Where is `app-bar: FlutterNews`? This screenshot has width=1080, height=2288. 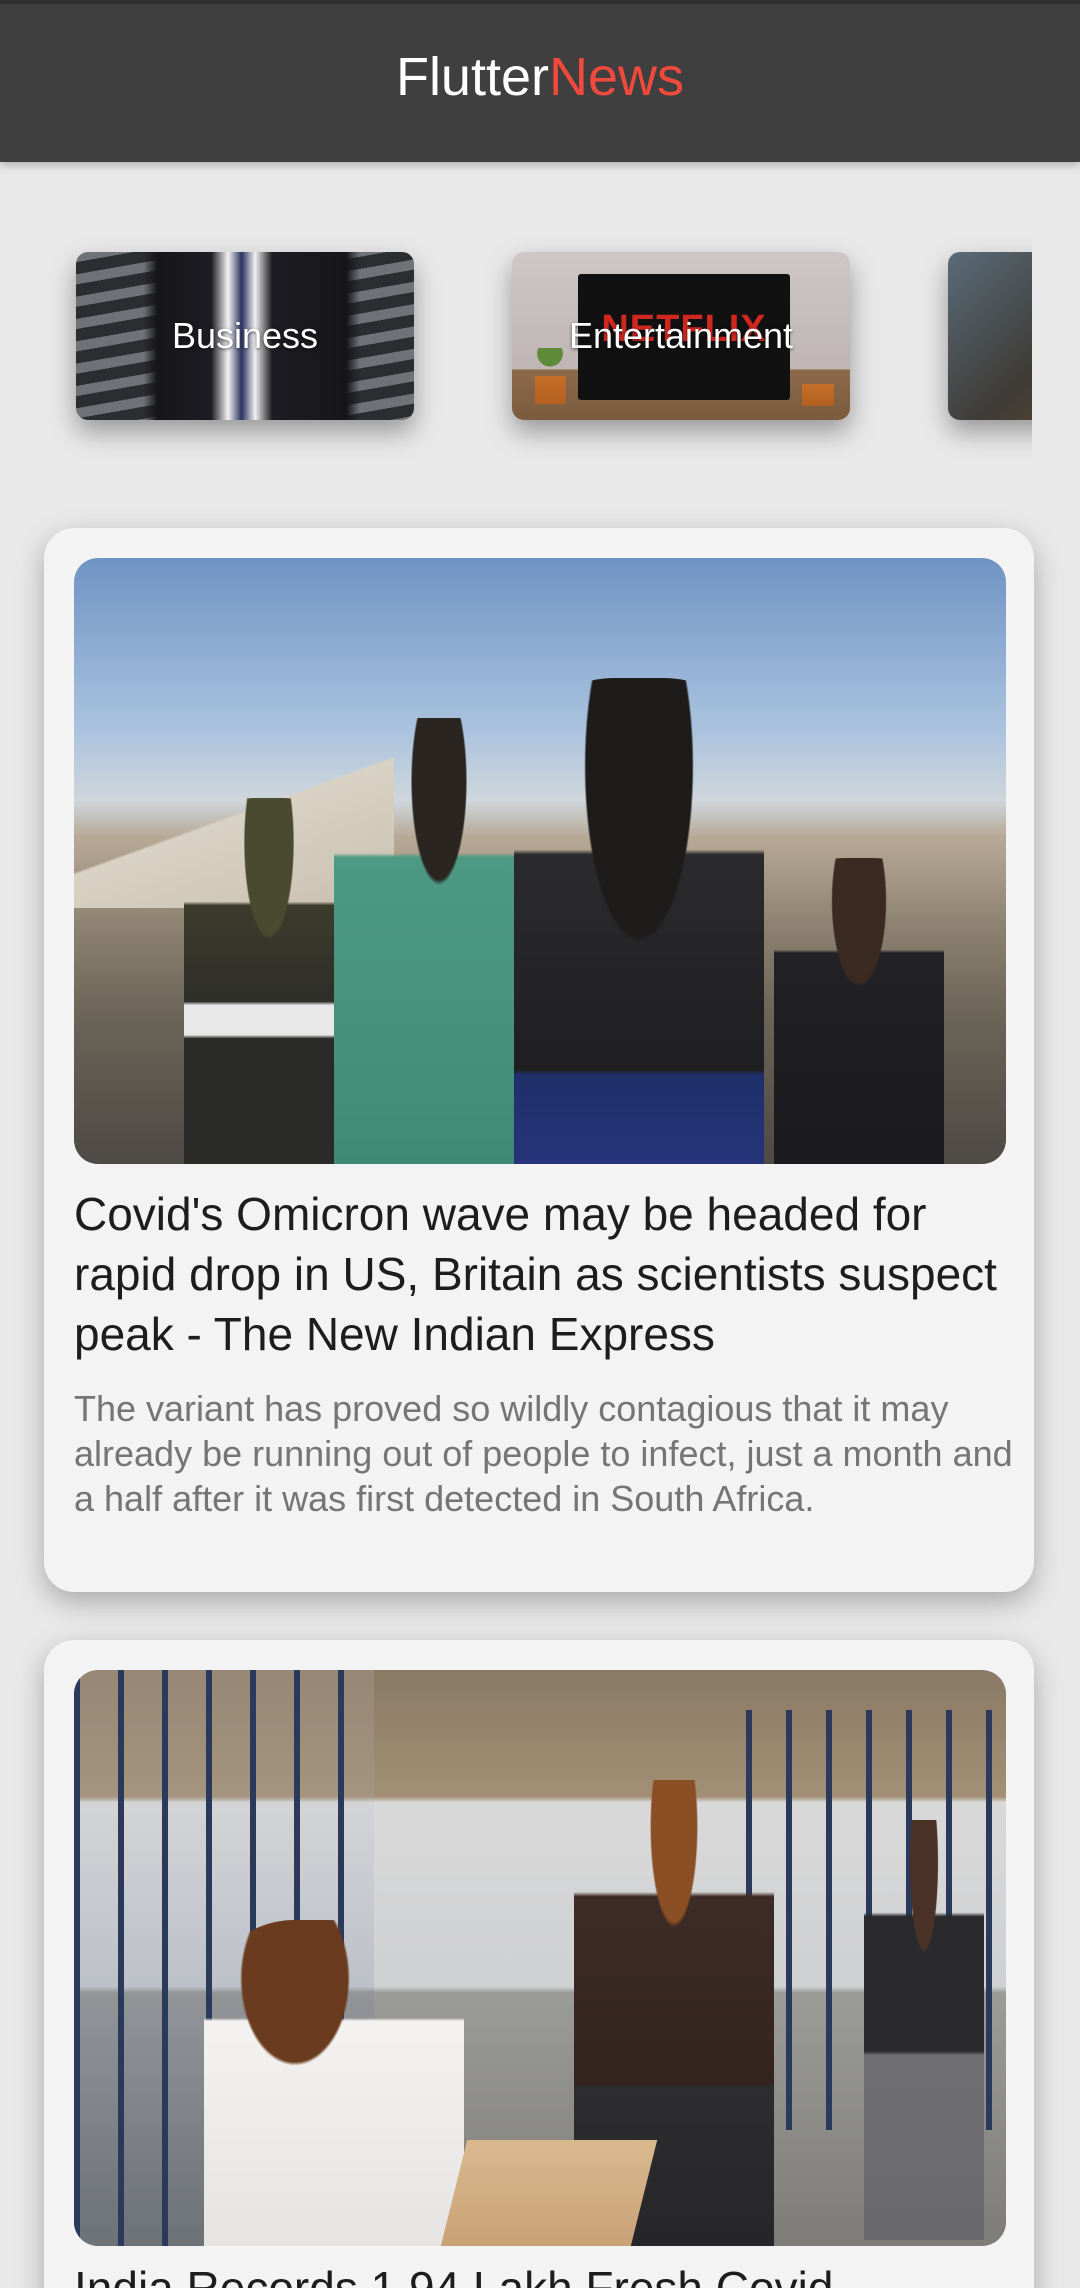
app-bar: FlutterNews is located at coordinates (540, 81).